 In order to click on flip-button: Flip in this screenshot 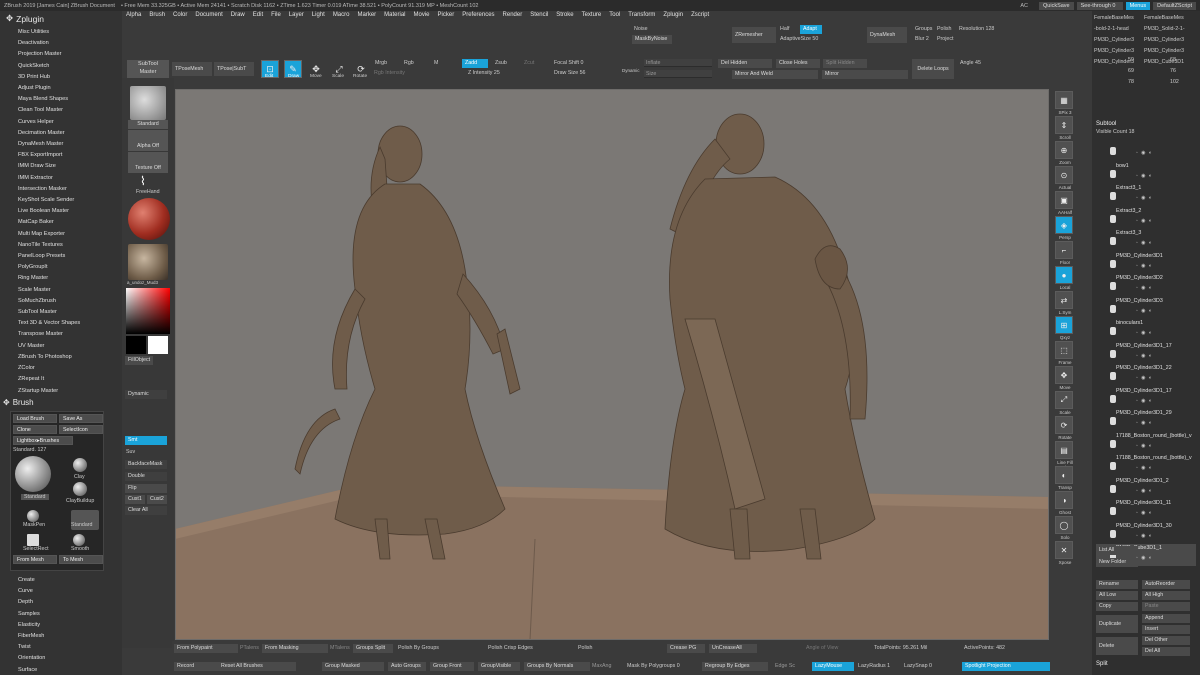, I will do `click(146, 488)`.